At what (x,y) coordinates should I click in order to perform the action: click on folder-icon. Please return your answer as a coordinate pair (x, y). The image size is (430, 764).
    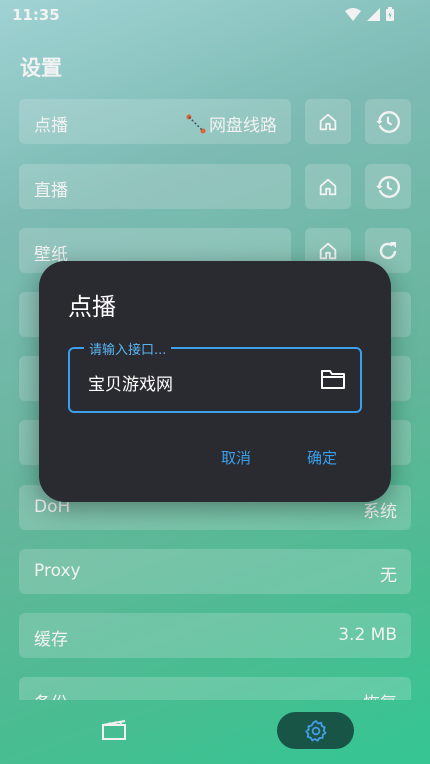
    Looking at the image, I should click on (333, 379).